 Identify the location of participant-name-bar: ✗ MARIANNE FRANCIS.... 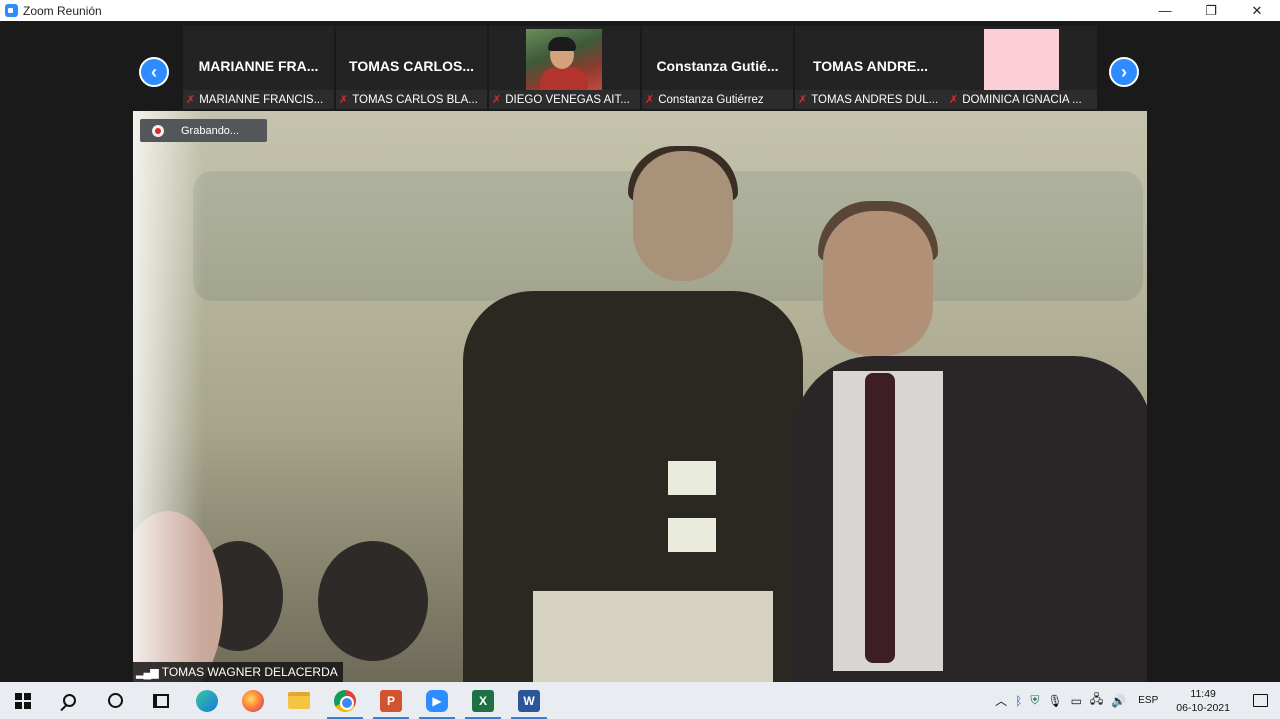
(258, 99).